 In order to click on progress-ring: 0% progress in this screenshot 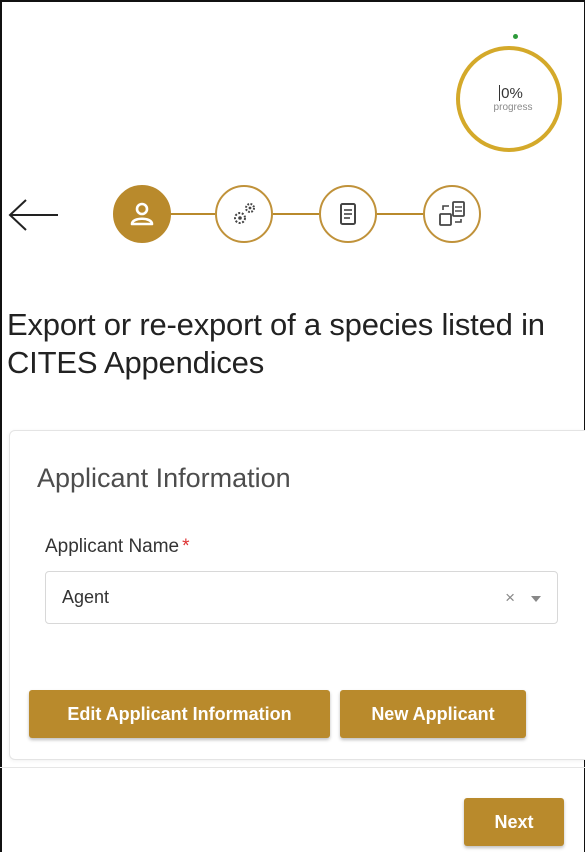, I will do `click(509, 99)`.